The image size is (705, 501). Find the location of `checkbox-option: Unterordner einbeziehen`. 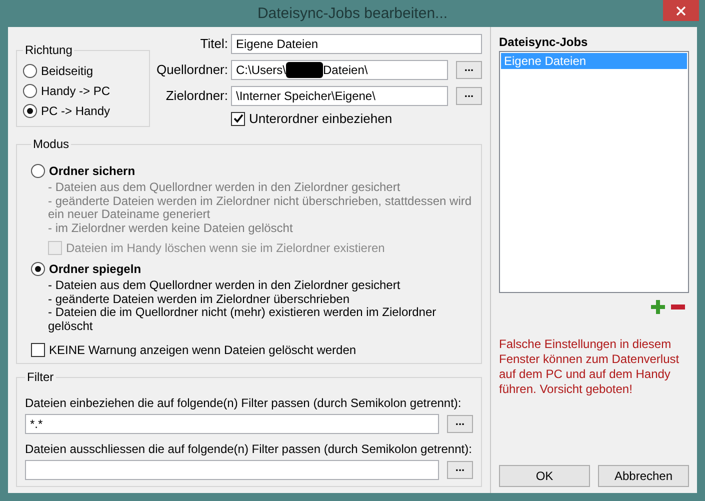

checkbox-option: Unterordner einbeziehen is located at coordinates (356, 118).